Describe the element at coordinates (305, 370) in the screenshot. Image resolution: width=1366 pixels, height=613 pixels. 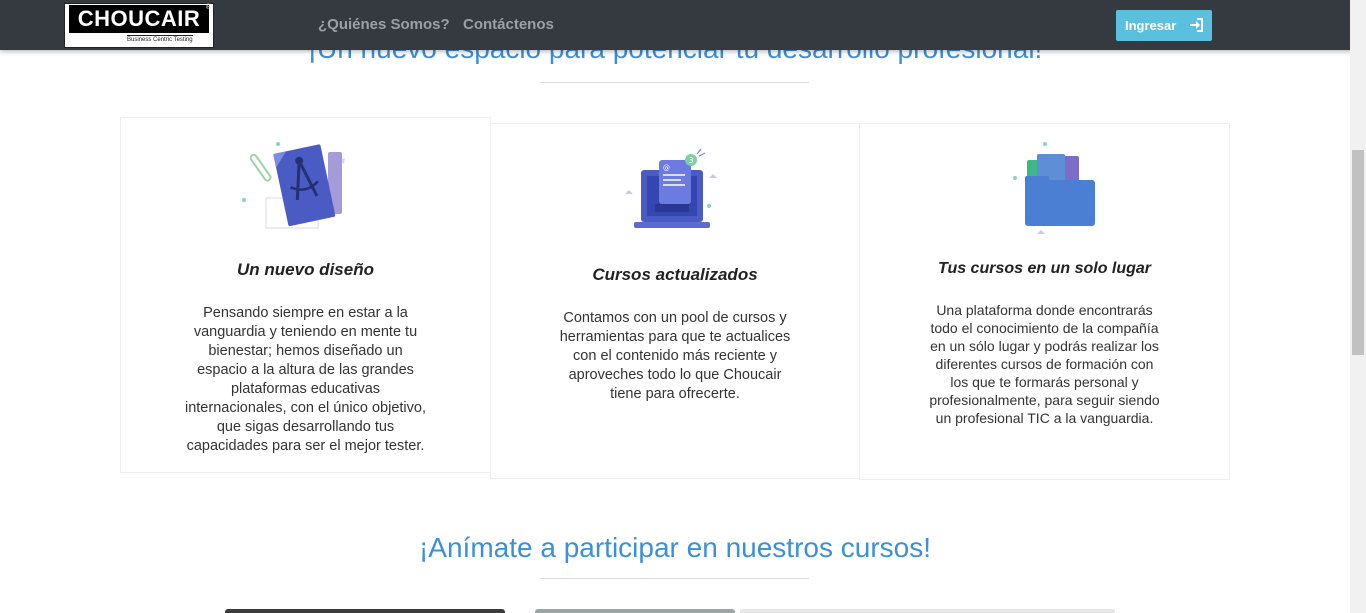
I see `card-text-line: espacio a la altura de las grandes` at that location.